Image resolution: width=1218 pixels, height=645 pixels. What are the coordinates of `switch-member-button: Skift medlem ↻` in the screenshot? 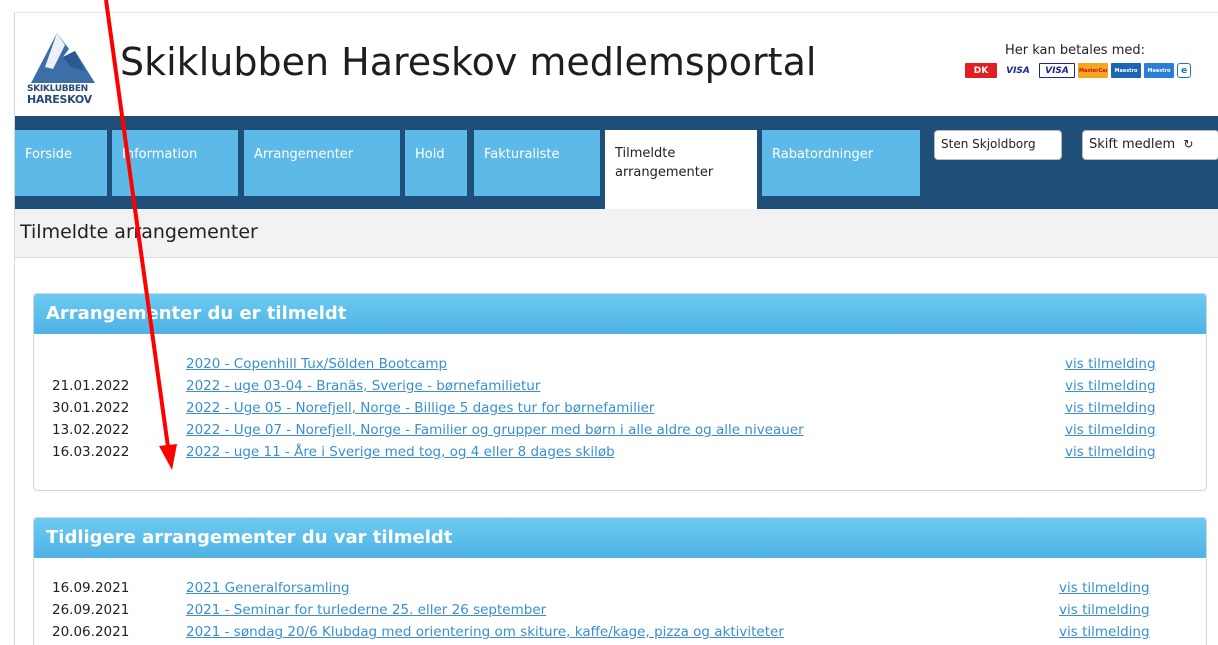 It's located at (1150, 145).